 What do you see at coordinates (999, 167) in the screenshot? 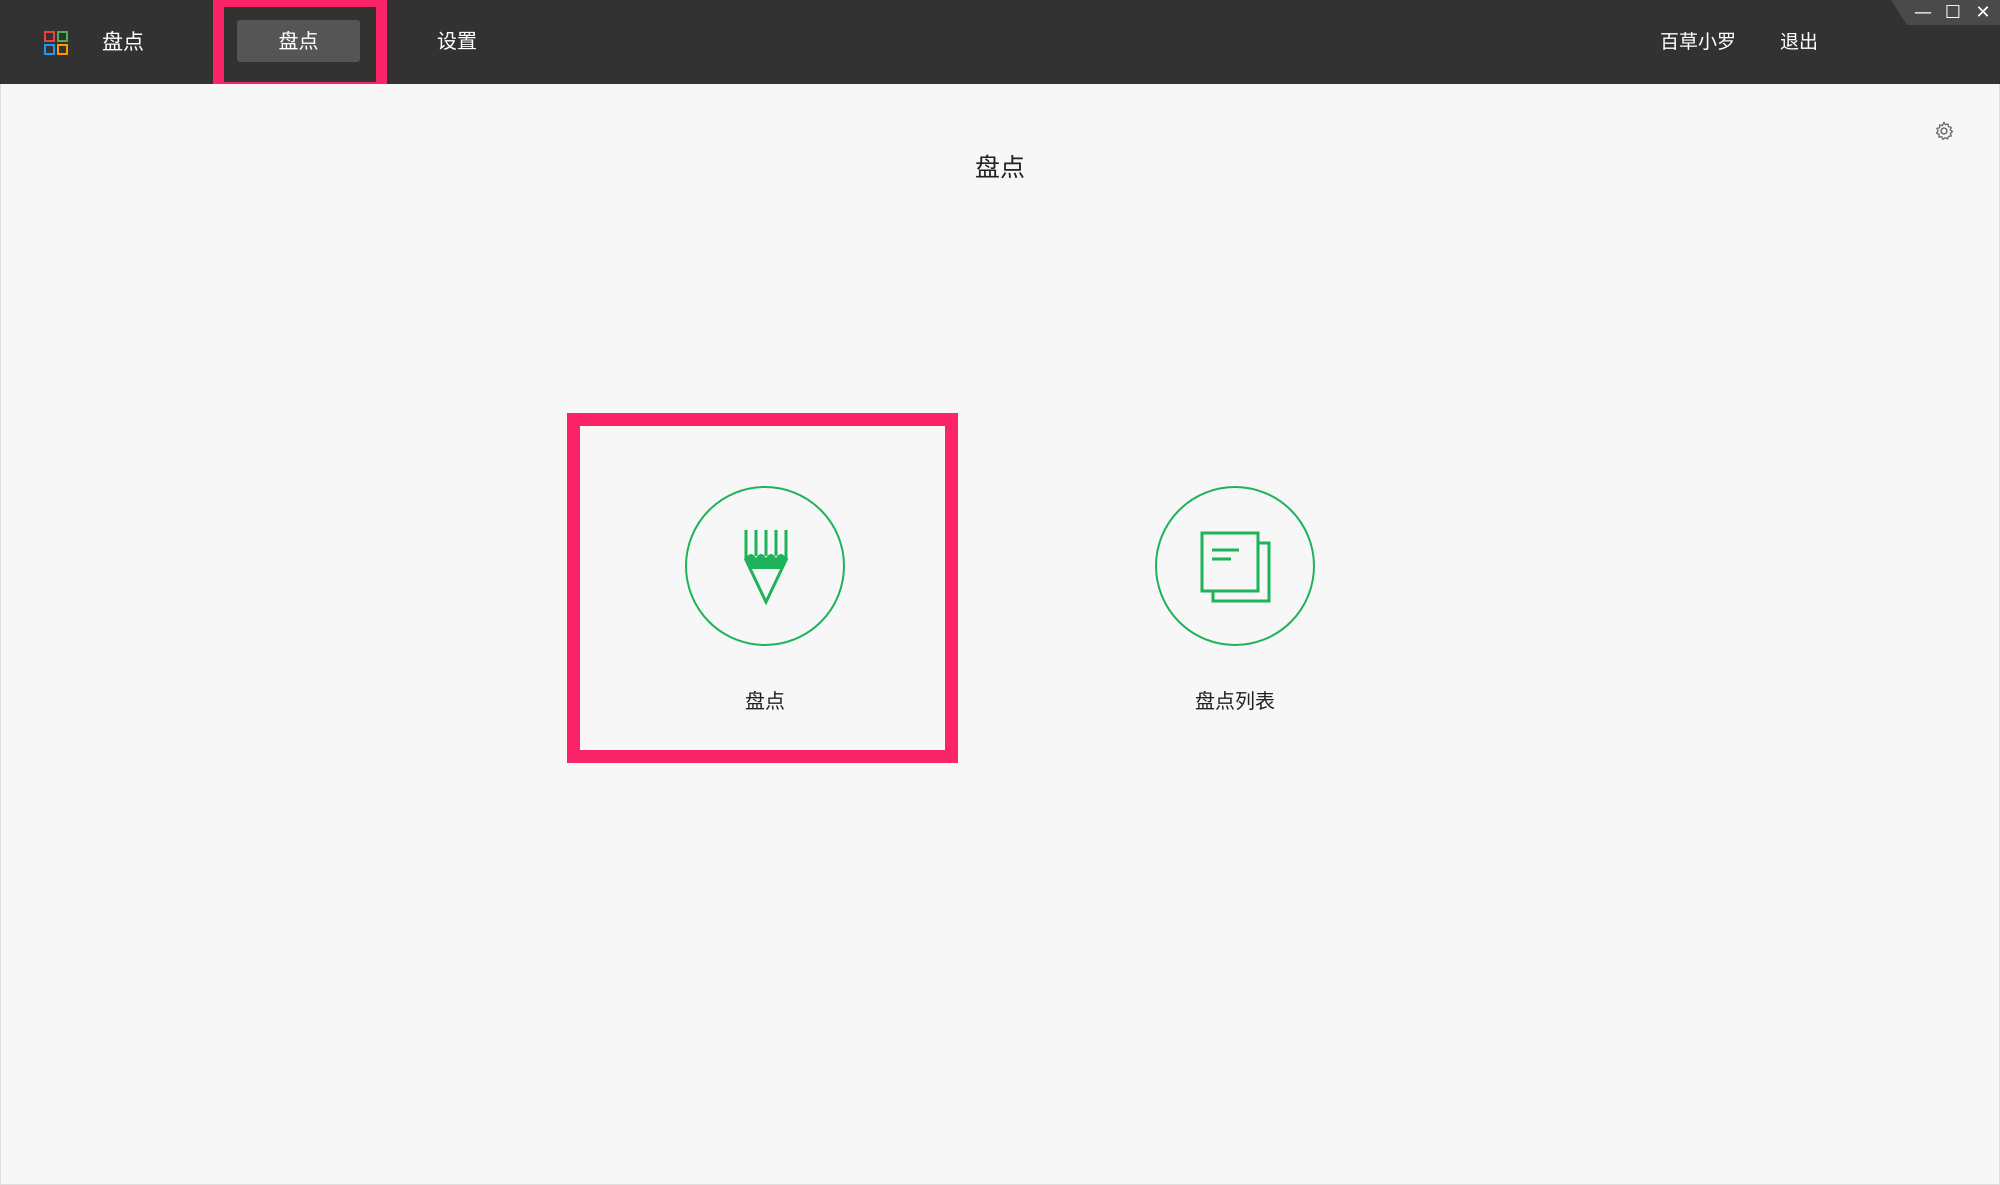
I see `page-title: 盘点` at bounding box center [999, 167].